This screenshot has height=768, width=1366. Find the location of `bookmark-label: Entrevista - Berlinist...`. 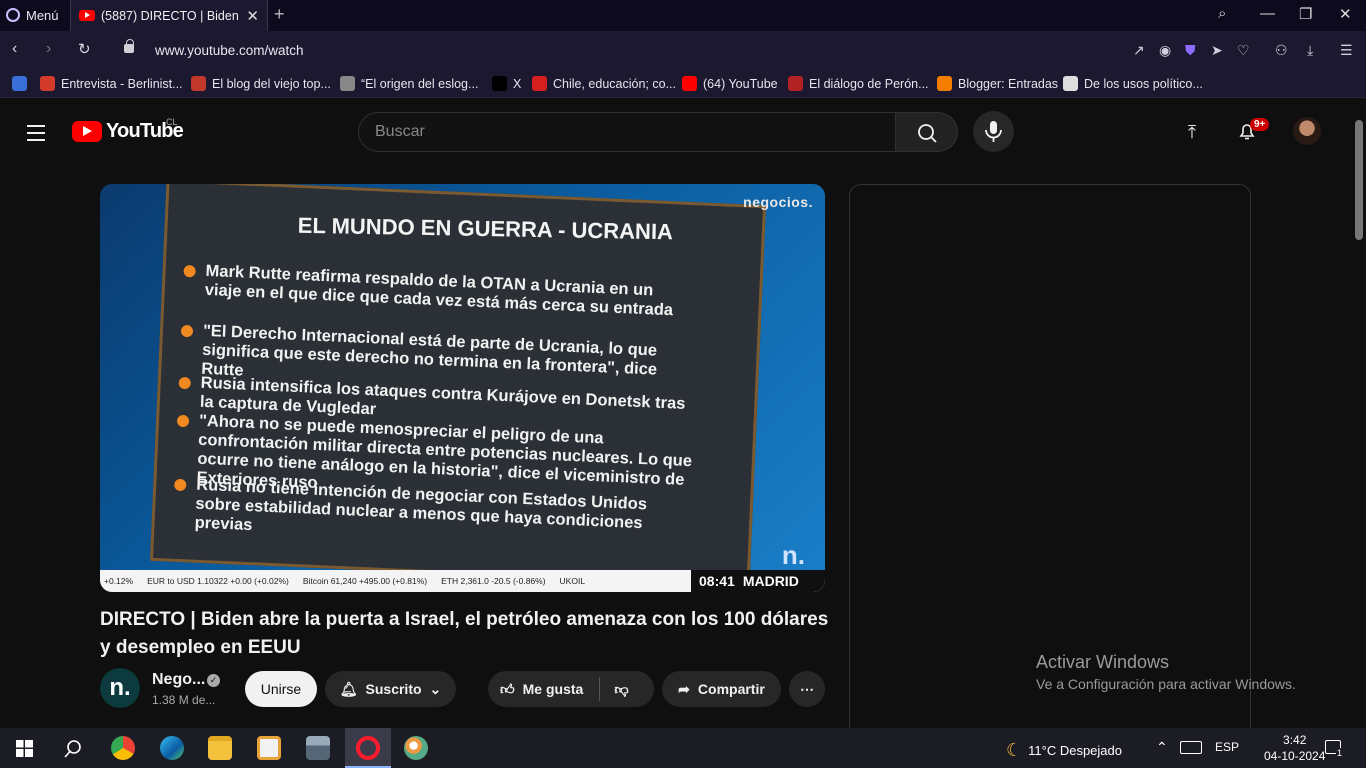

bookmark-label: Entrevista - Berlinist... is located at coordinates (122, 83).